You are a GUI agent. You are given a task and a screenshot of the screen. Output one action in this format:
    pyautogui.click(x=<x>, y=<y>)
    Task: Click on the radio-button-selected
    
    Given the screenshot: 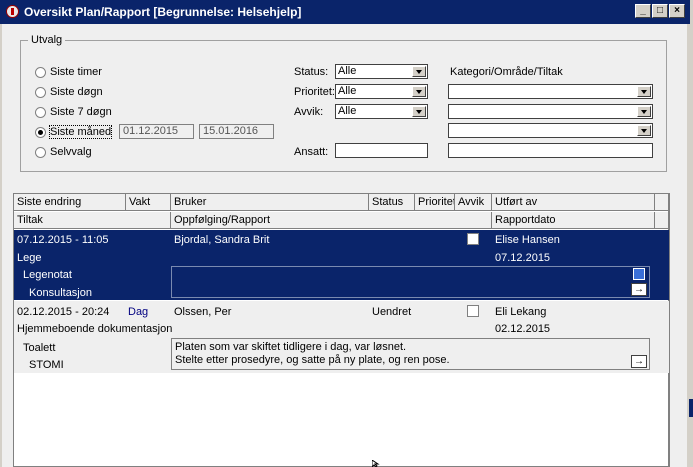 What is the action you would take?
    pyautogui.click(x=40, y=132)
    